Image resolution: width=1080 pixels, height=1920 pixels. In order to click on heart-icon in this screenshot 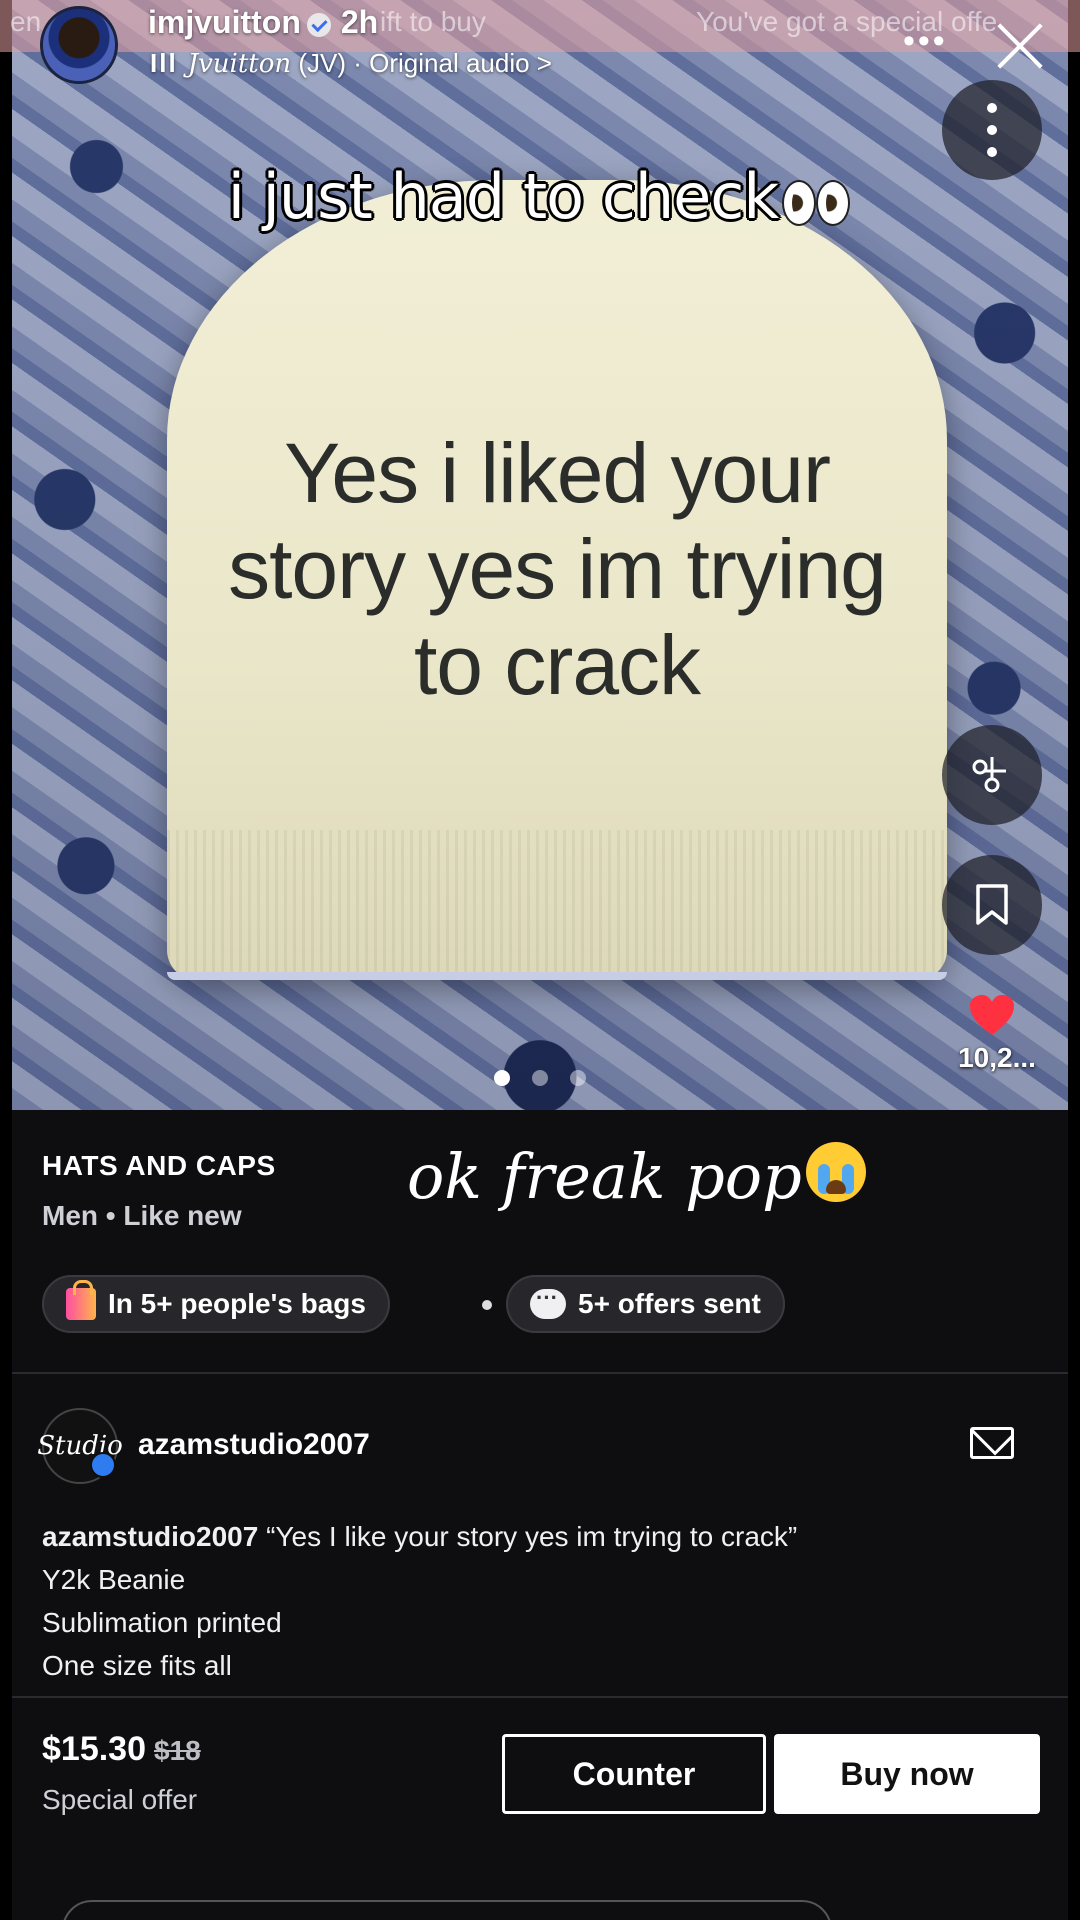, I will do `click(992, 1015)`.